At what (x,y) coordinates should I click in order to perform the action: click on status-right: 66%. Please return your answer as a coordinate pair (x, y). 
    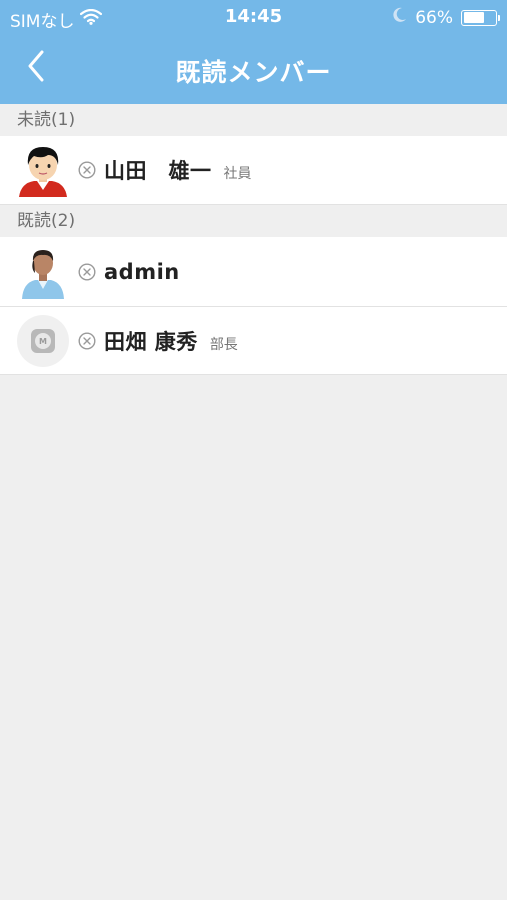
    Looking at the image, I should click on (446, 17).